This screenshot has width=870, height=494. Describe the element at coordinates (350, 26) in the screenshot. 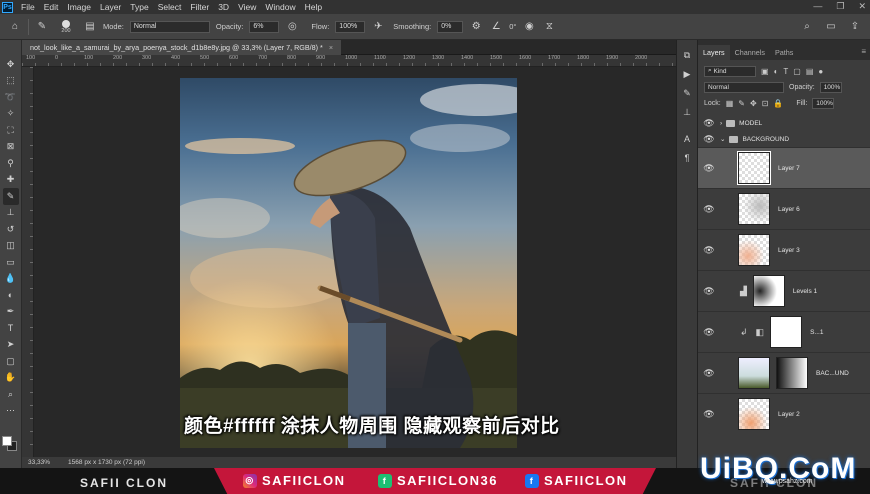

I see `flow-field: 100%` at that location.